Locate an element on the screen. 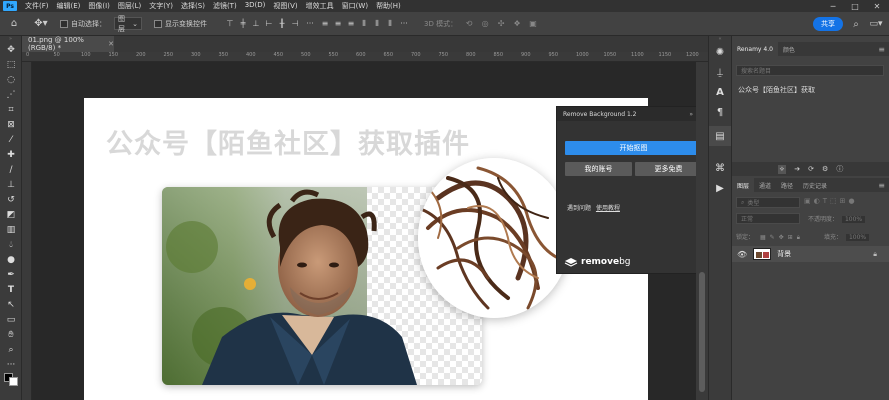 The image size is (889, 400). layer-visibility-icon: 👁︎ is located at coordinates (742, 254).